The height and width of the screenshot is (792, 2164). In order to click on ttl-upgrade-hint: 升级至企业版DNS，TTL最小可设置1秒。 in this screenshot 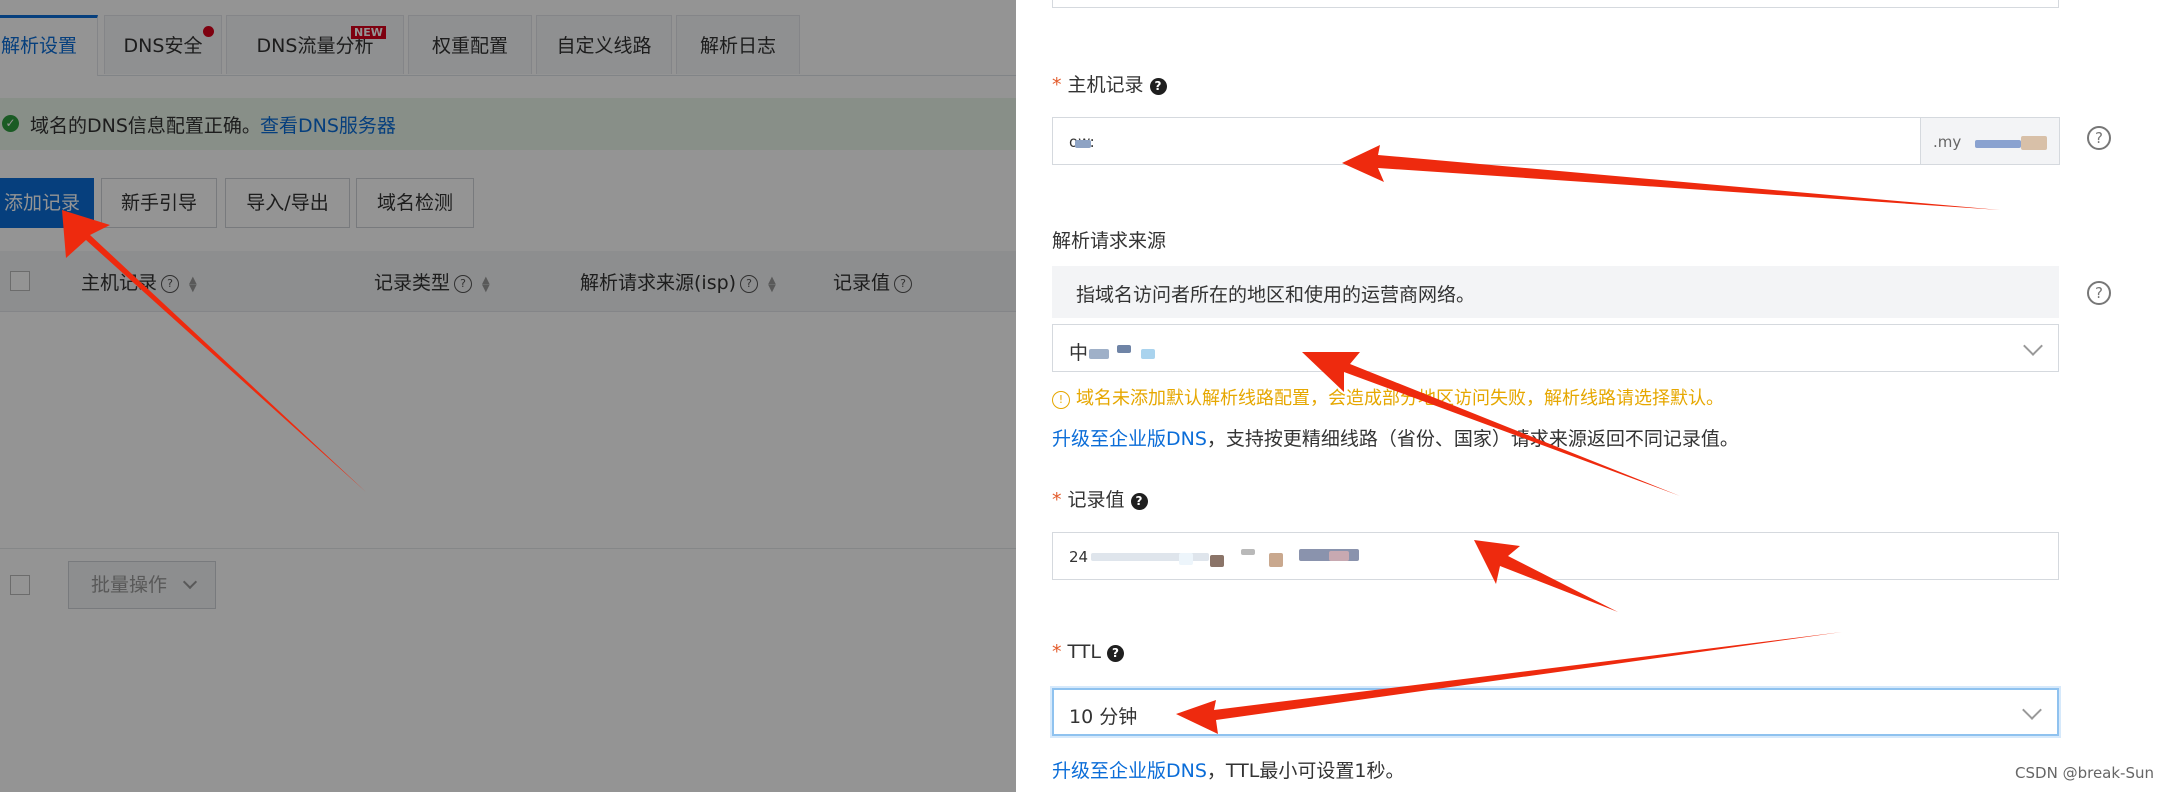, I will do `click(1228, 769)`.